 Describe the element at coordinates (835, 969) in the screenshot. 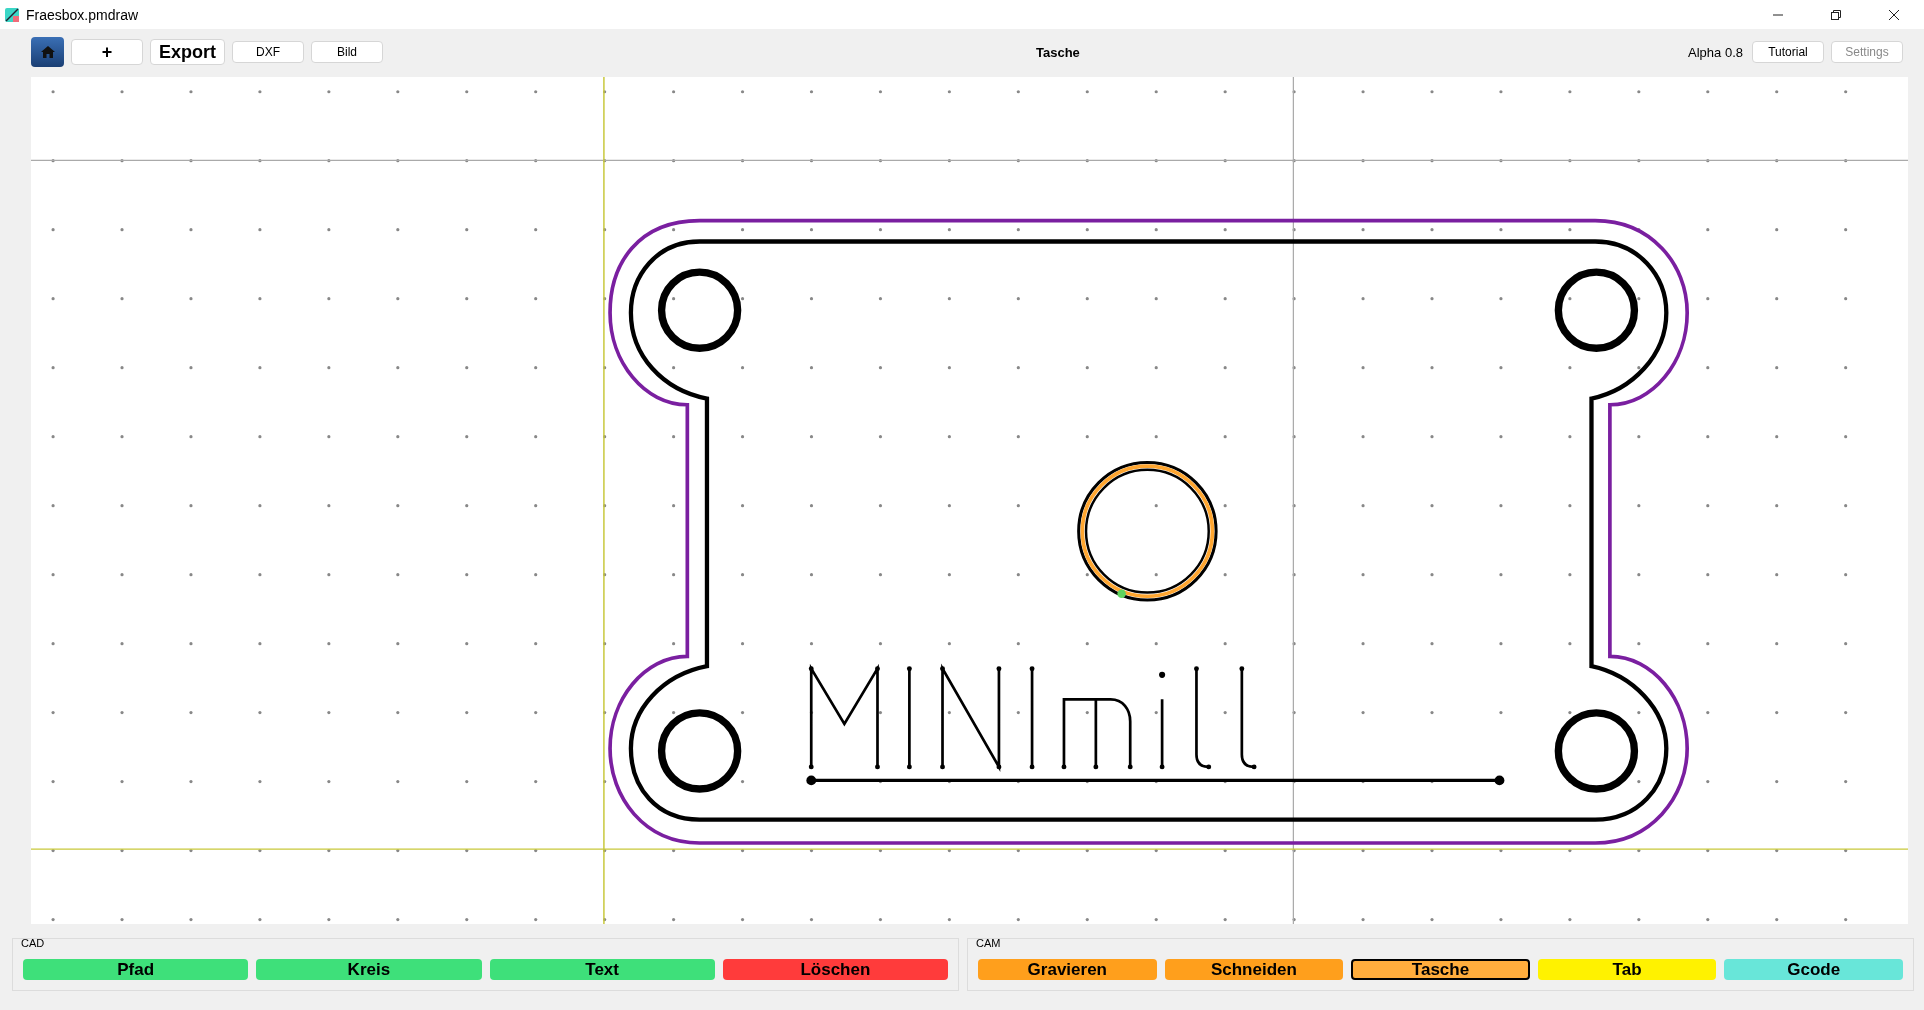

I see `tool-button: Löschen` at that location.